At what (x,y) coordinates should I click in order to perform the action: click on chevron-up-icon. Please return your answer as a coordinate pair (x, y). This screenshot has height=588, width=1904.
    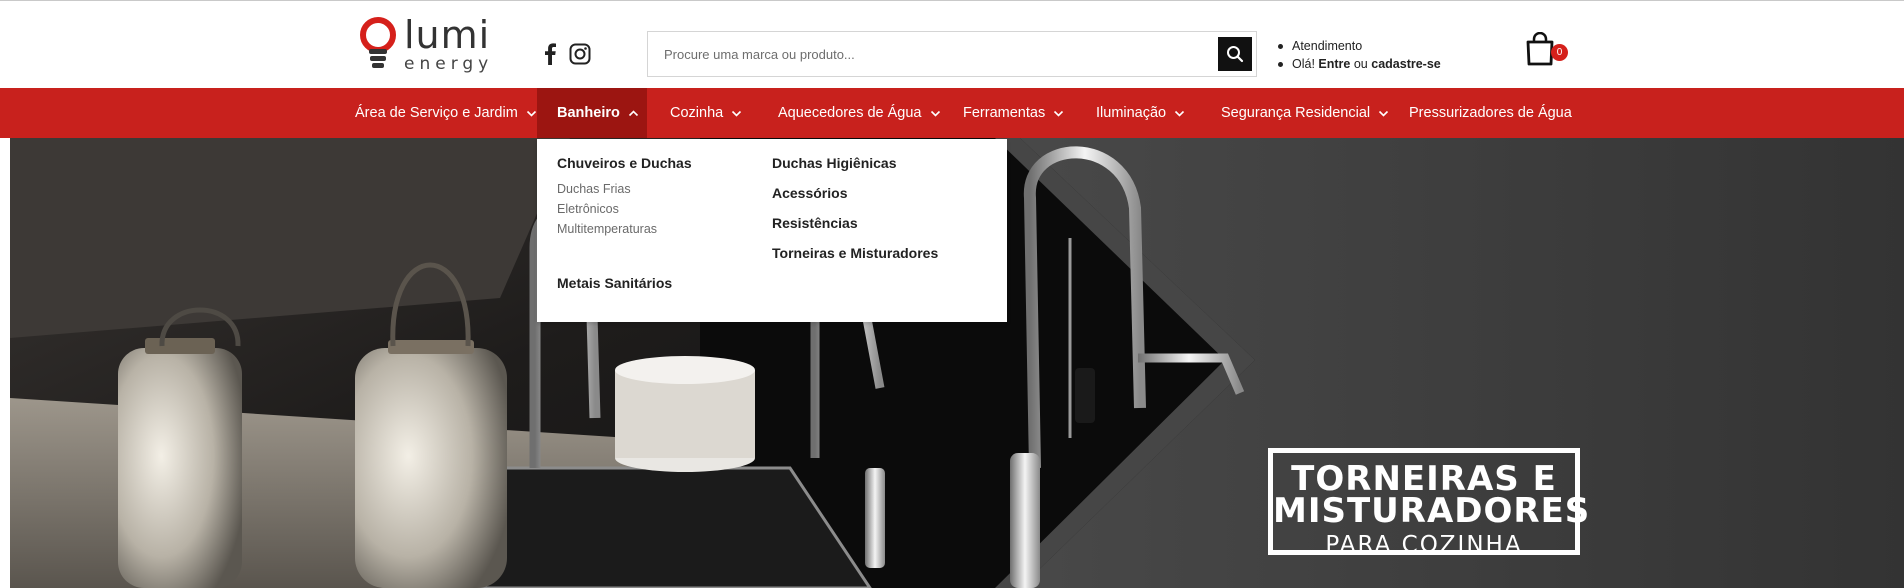
    Looking at the image, I should click on (633, 112).